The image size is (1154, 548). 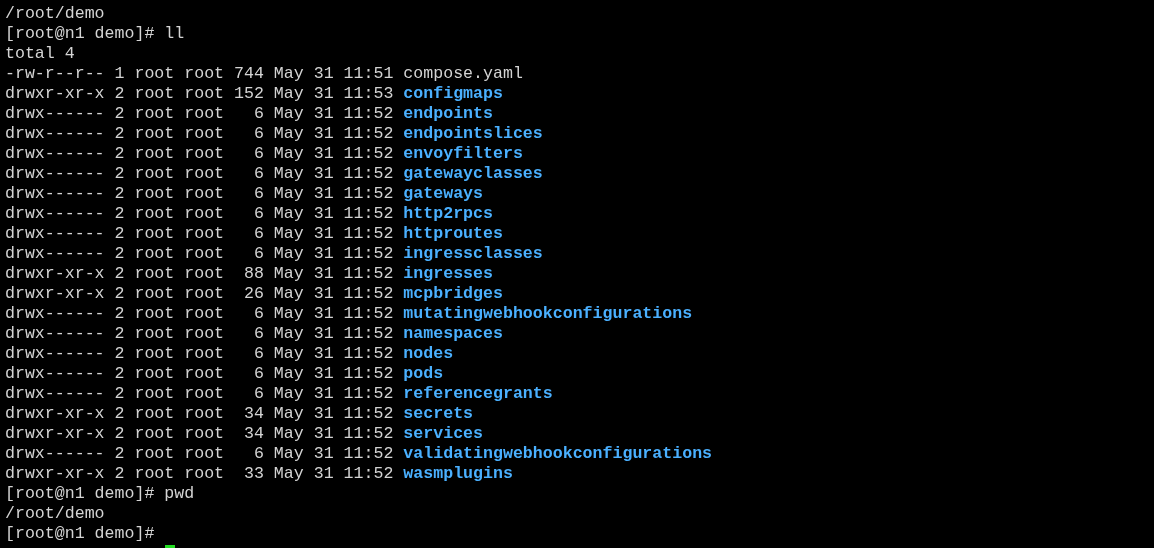 I want to click on directory-name: secrets, so click(x=438, y=414).